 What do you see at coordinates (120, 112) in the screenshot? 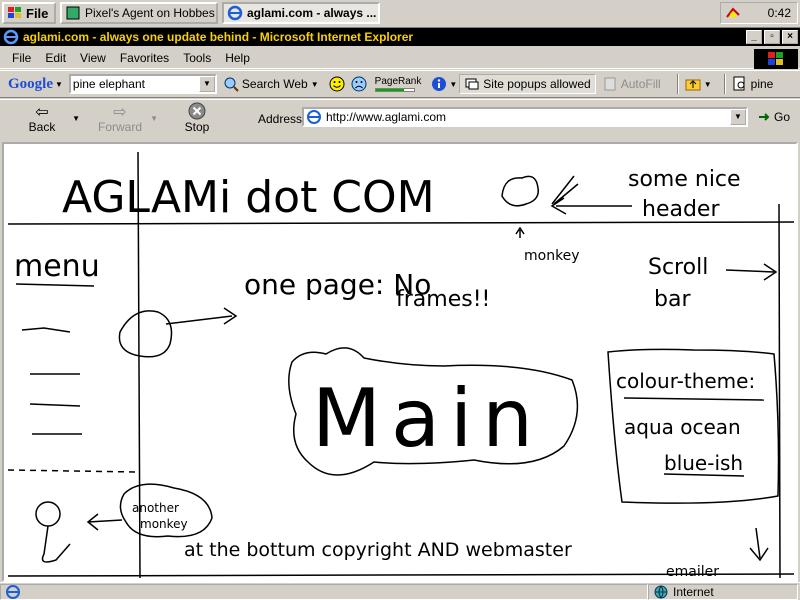
I see `forward-arrow-icon: ⇨` at bounding box center [120, 112].